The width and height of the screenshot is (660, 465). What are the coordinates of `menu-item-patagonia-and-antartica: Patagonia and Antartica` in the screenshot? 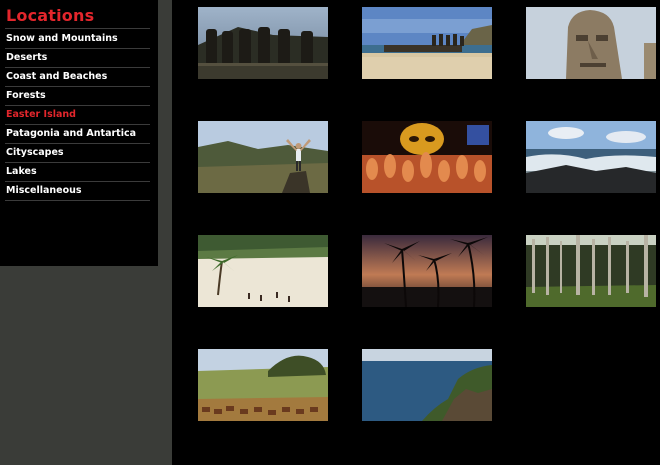 It's located at (77, 134).